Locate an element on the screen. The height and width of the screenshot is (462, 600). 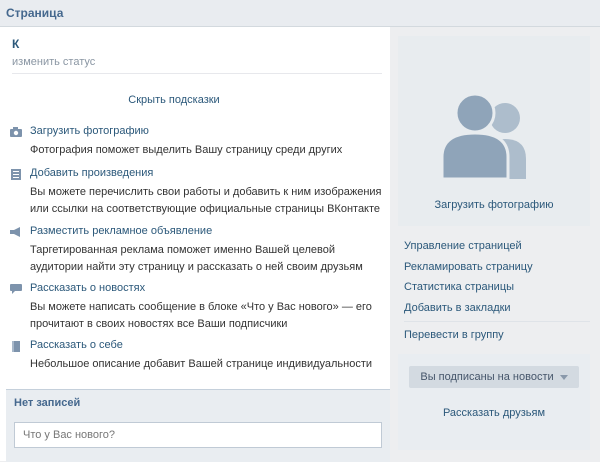
speech-bubble-icon is located at coordinates (16, 289).